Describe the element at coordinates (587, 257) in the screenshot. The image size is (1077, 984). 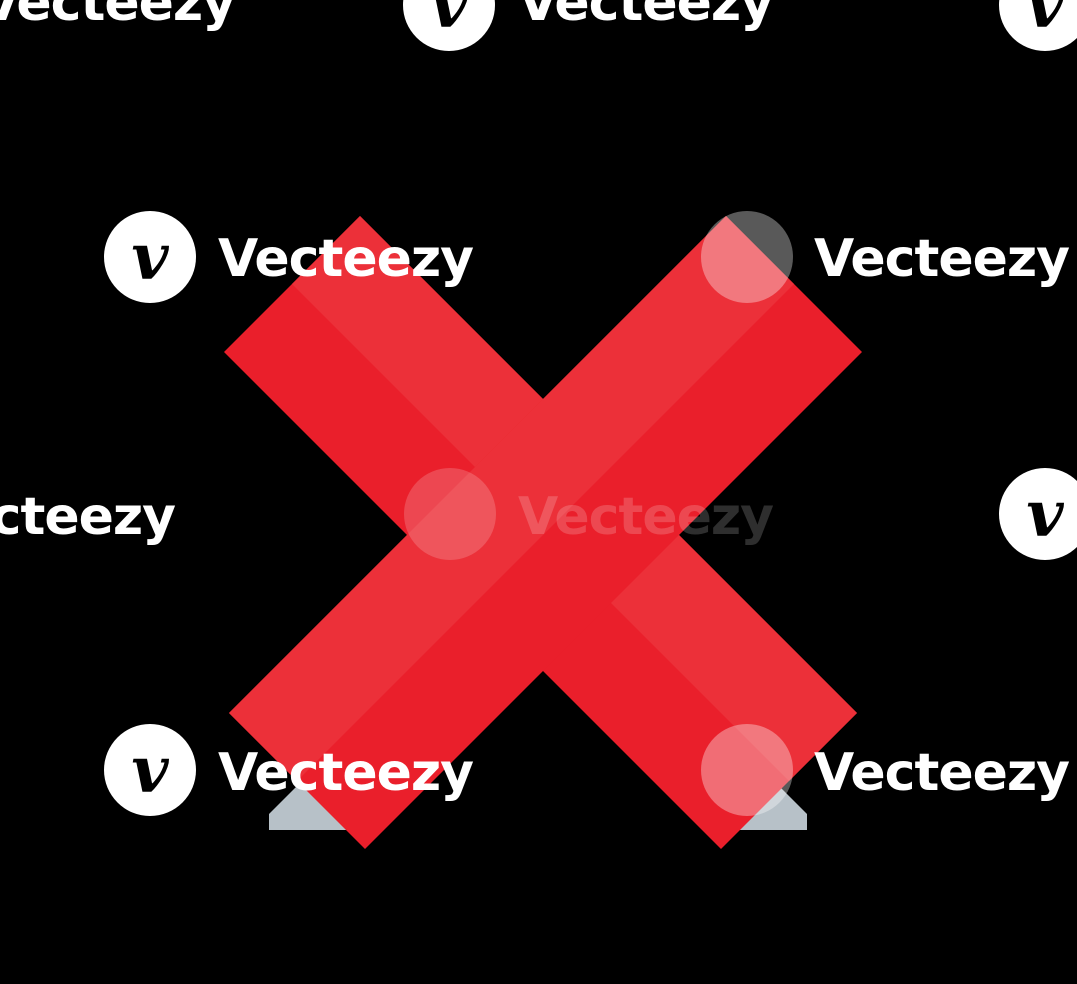
I see `watermark-row-2: v Vecteezy Vecteezy` at that location.